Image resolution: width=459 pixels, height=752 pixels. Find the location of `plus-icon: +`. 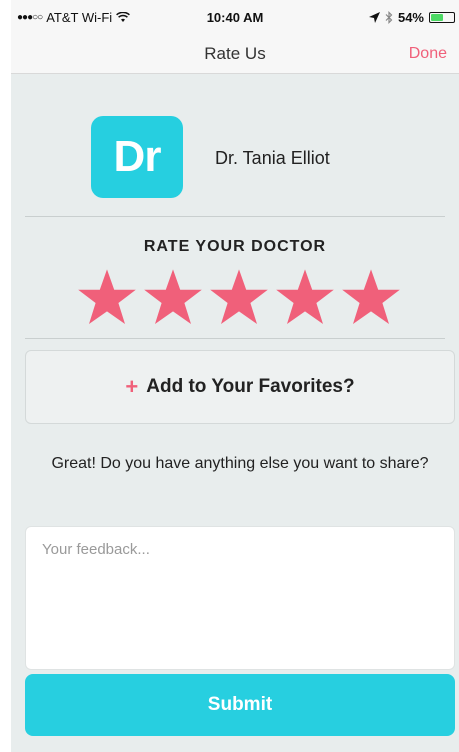

plus-icon: + is located at coordinates (132, 386).